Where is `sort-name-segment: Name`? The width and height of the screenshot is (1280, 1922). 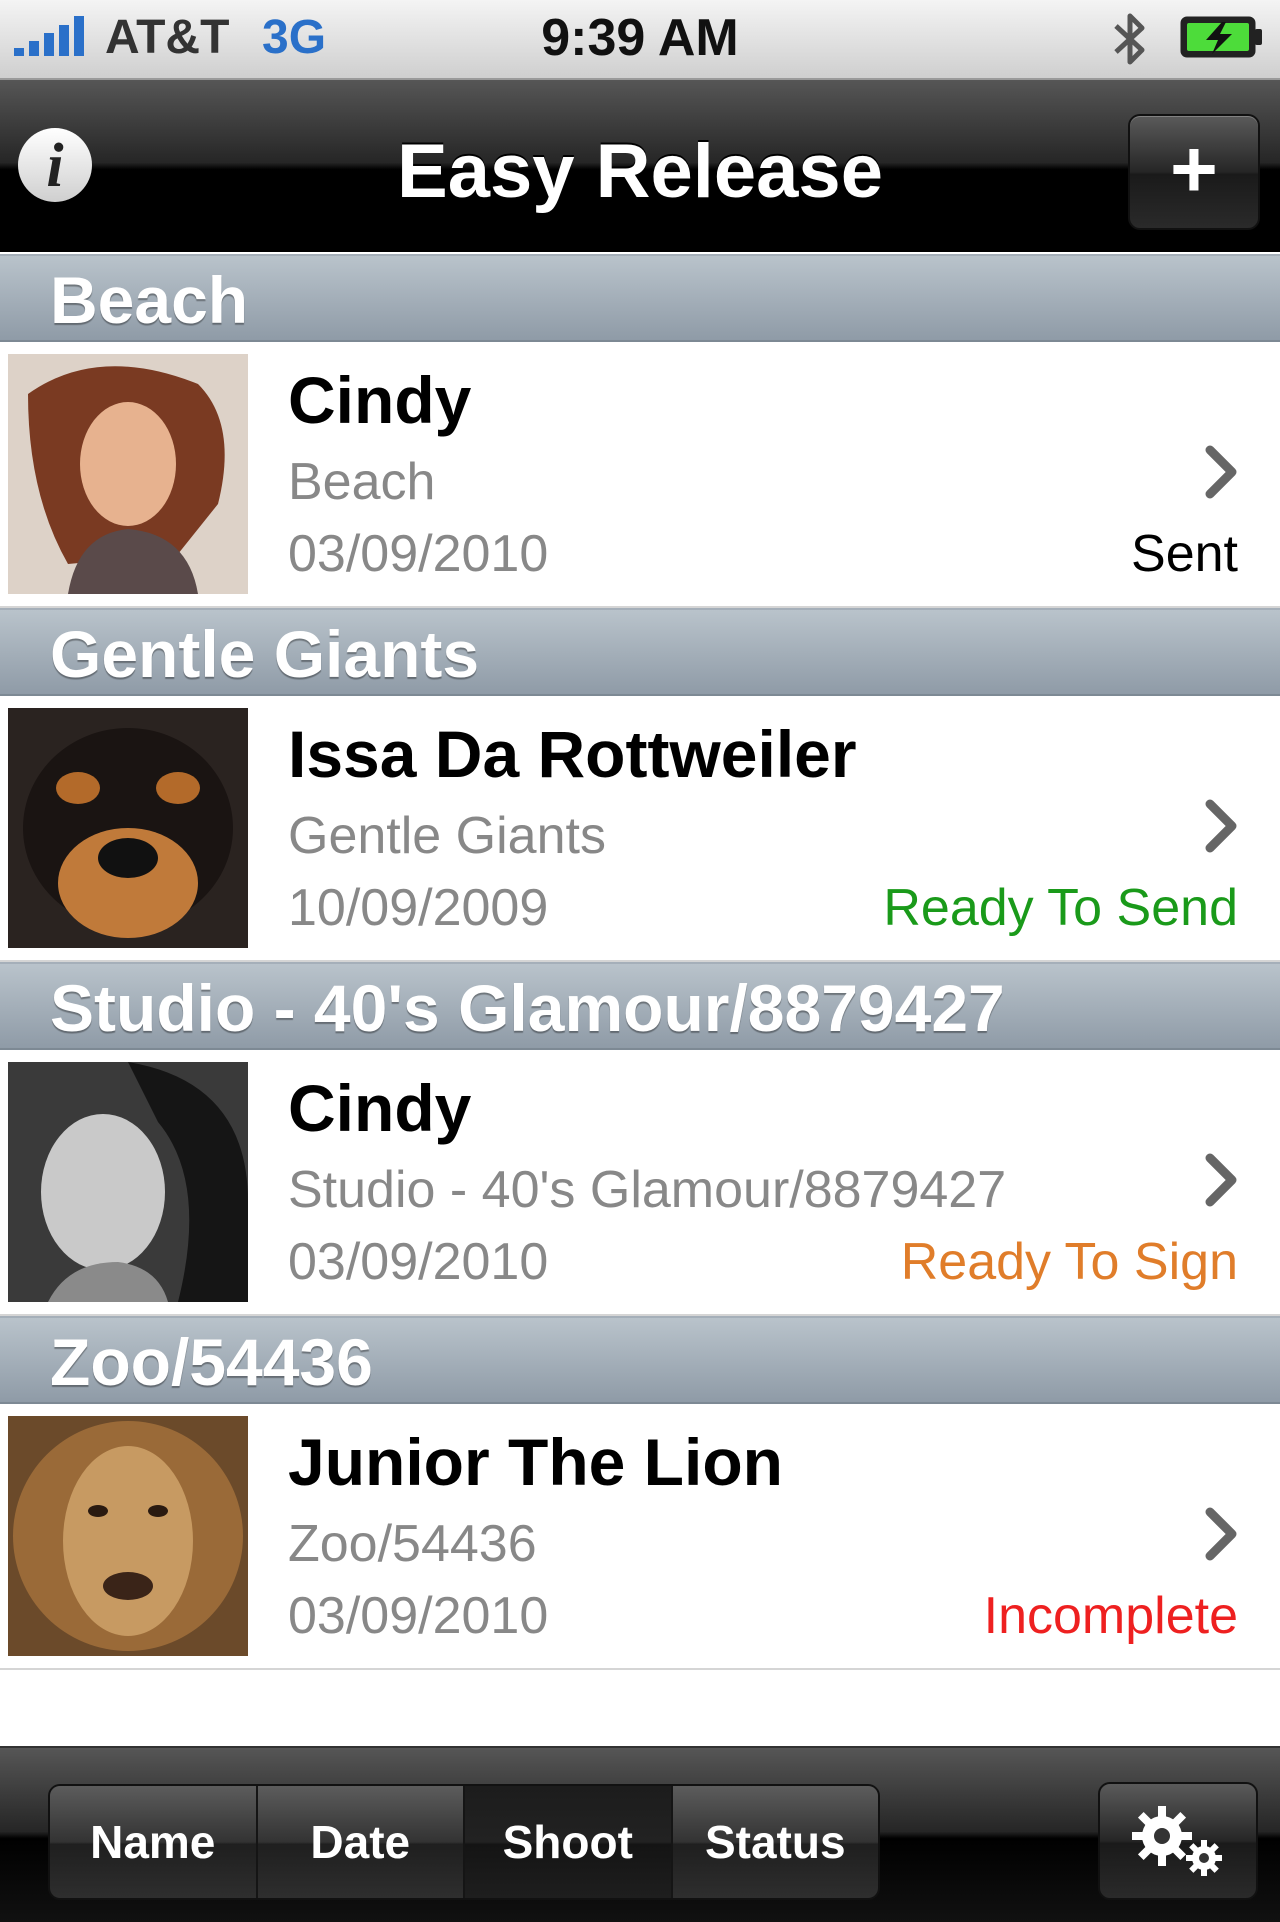
sort-name-segment: Name is located at coordinates (154, 1842).